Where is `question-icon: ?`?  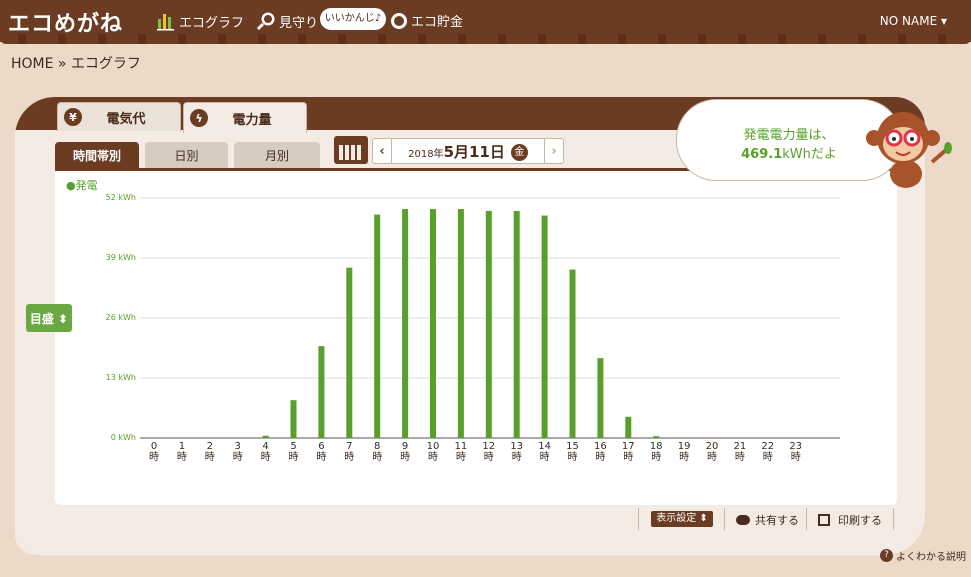
question-icon: ? is located at coordinates (886, 555).